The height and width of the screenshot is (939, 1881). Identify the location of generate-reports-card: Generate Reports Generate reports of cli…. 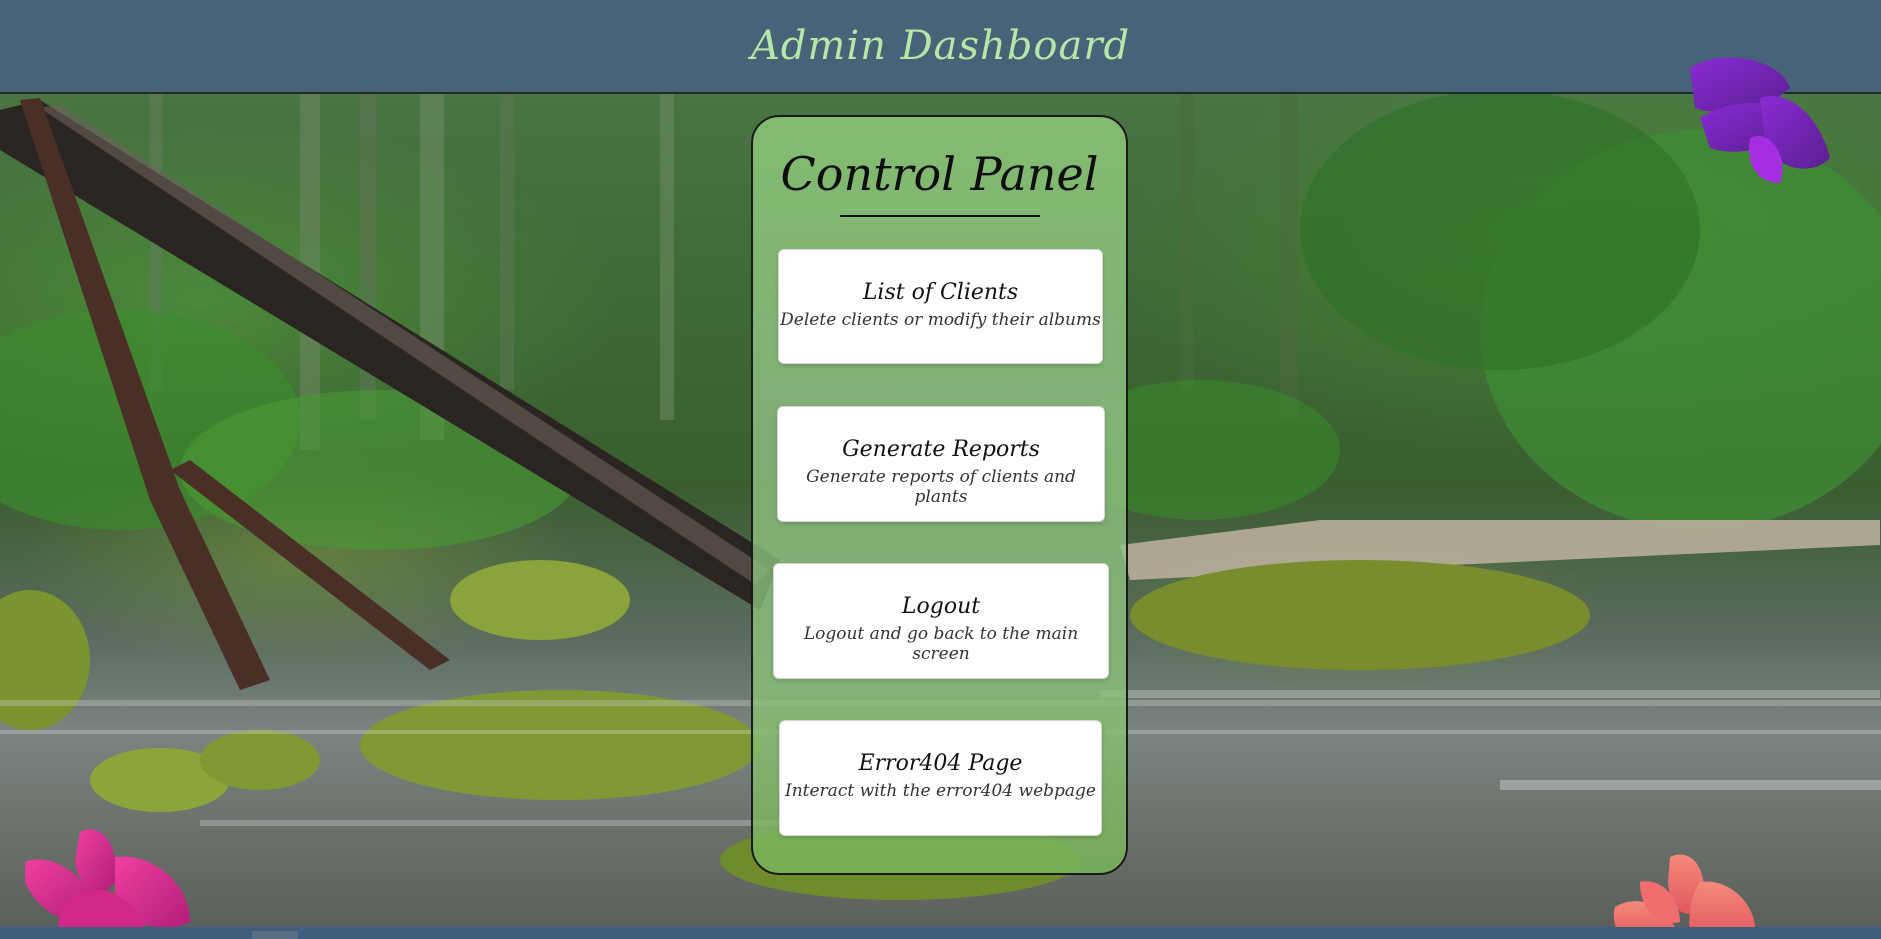
(941, 464).